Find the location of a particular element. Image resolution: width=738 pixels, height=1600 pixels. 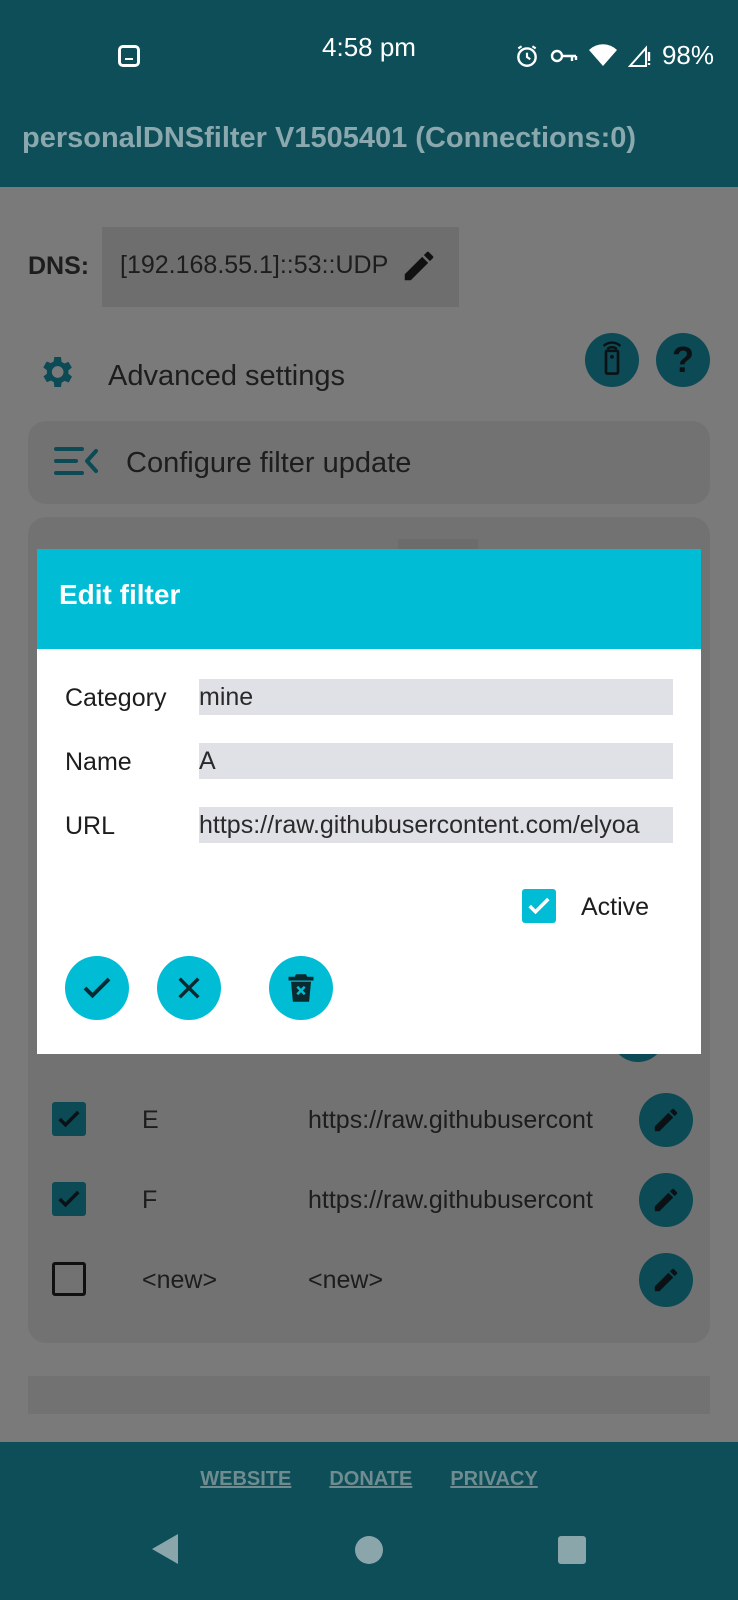

active-label: Active is located at coordinates (615, 907).